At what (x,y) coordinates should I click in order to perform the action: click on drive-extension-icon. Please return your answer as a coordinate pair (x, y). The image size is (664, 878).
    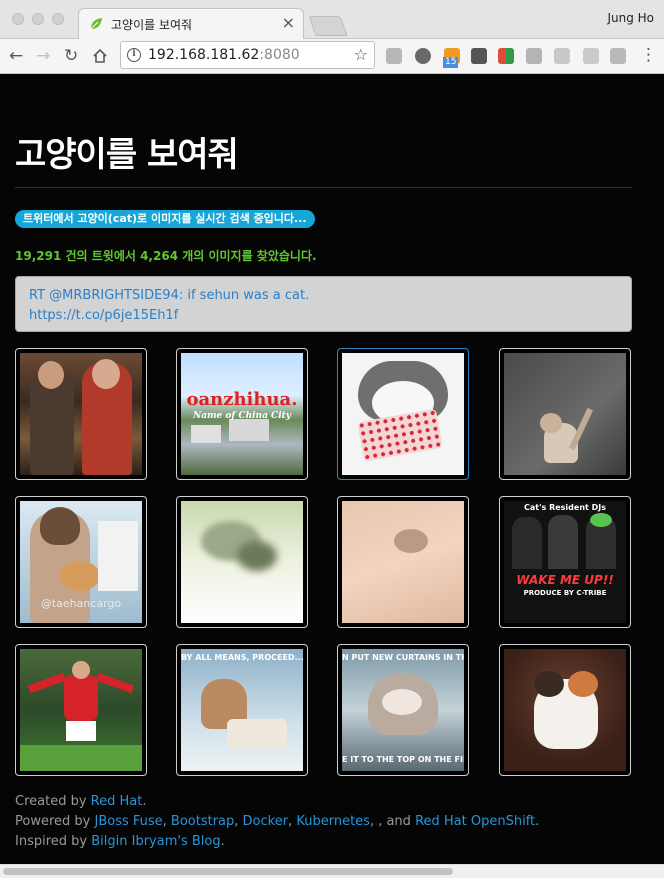
    Looking at the image, I should click on (394, 56).